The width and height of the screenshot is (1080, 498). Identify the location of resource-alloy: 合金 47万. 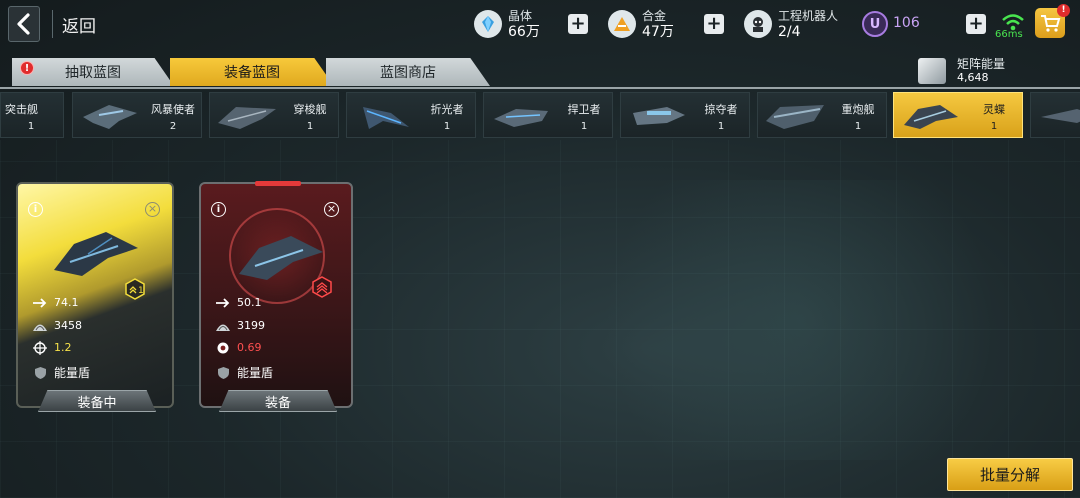
(641, 24).